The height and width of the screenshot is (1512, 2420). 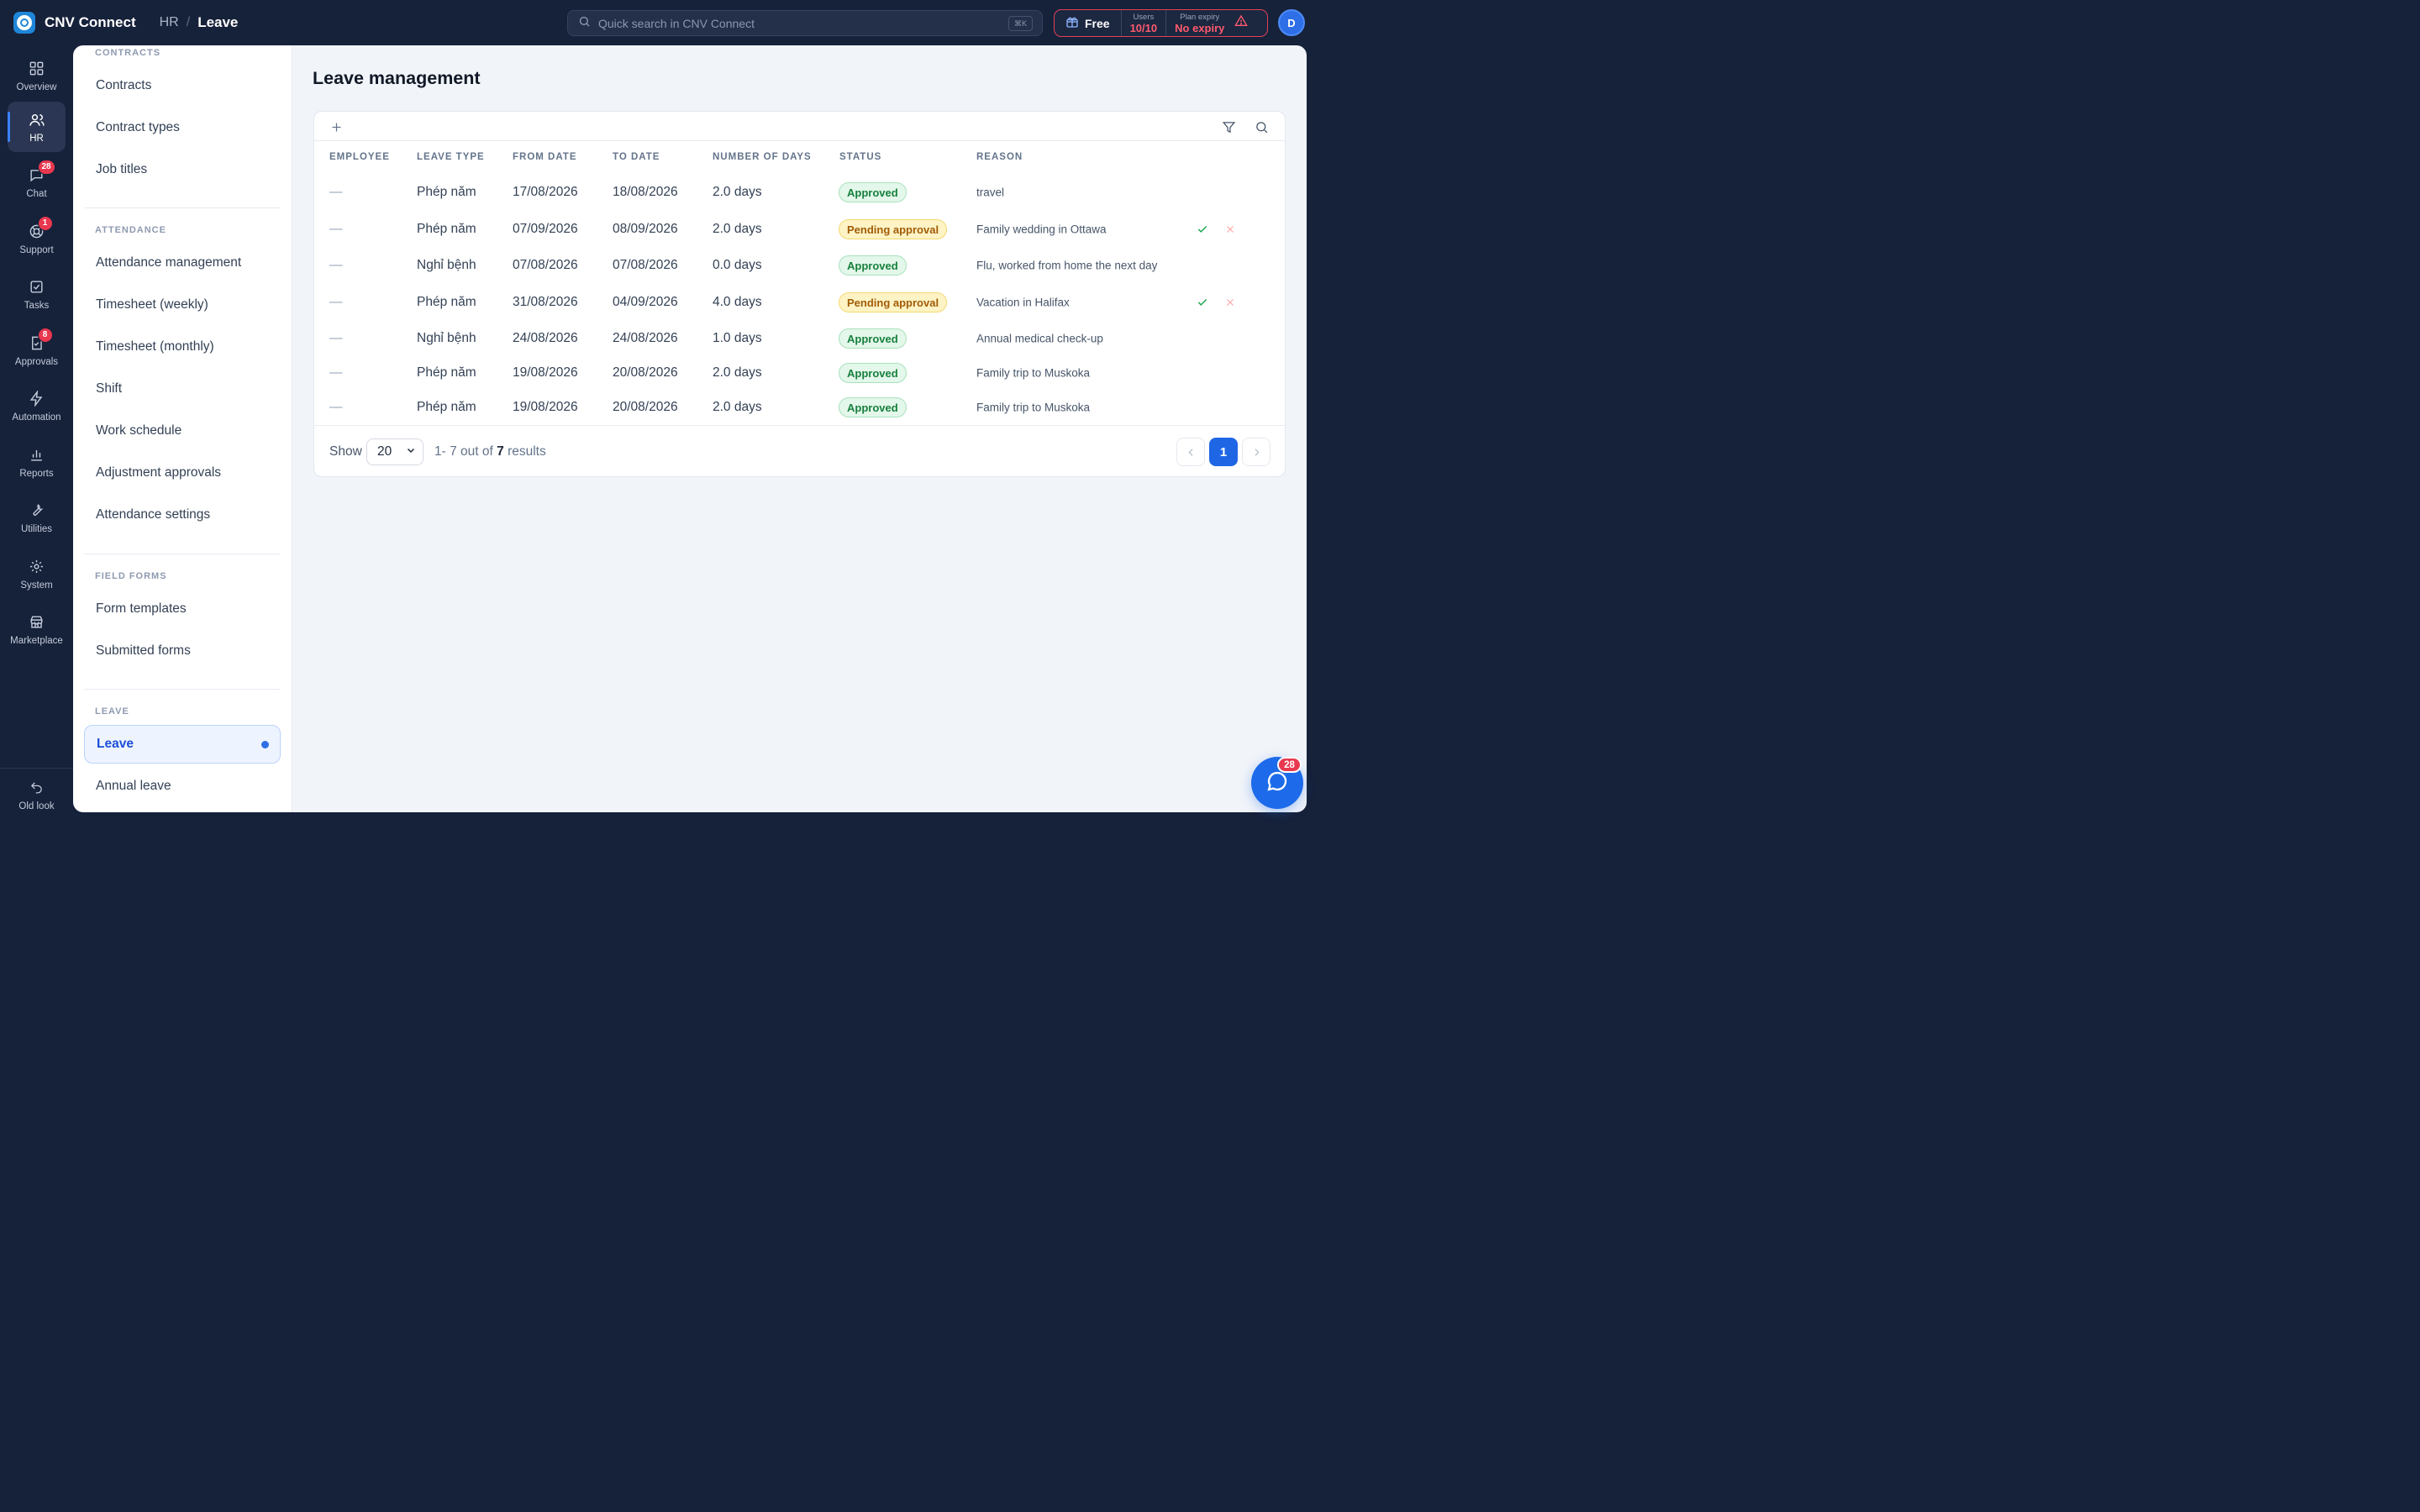 I want to click on column-to-date: TO DATE, so click(x=636, y=157).